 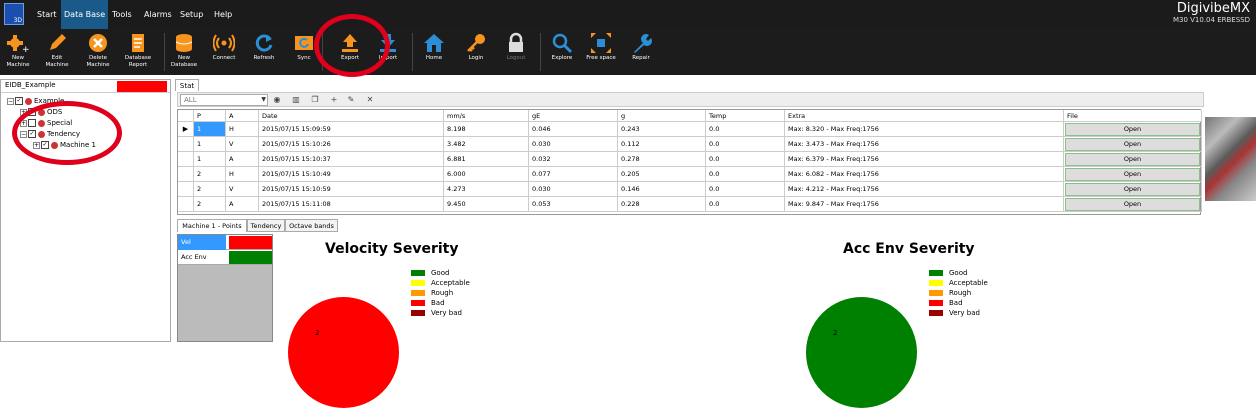 I want to click on table-cell: 0.046, so click(x=573, y=129).